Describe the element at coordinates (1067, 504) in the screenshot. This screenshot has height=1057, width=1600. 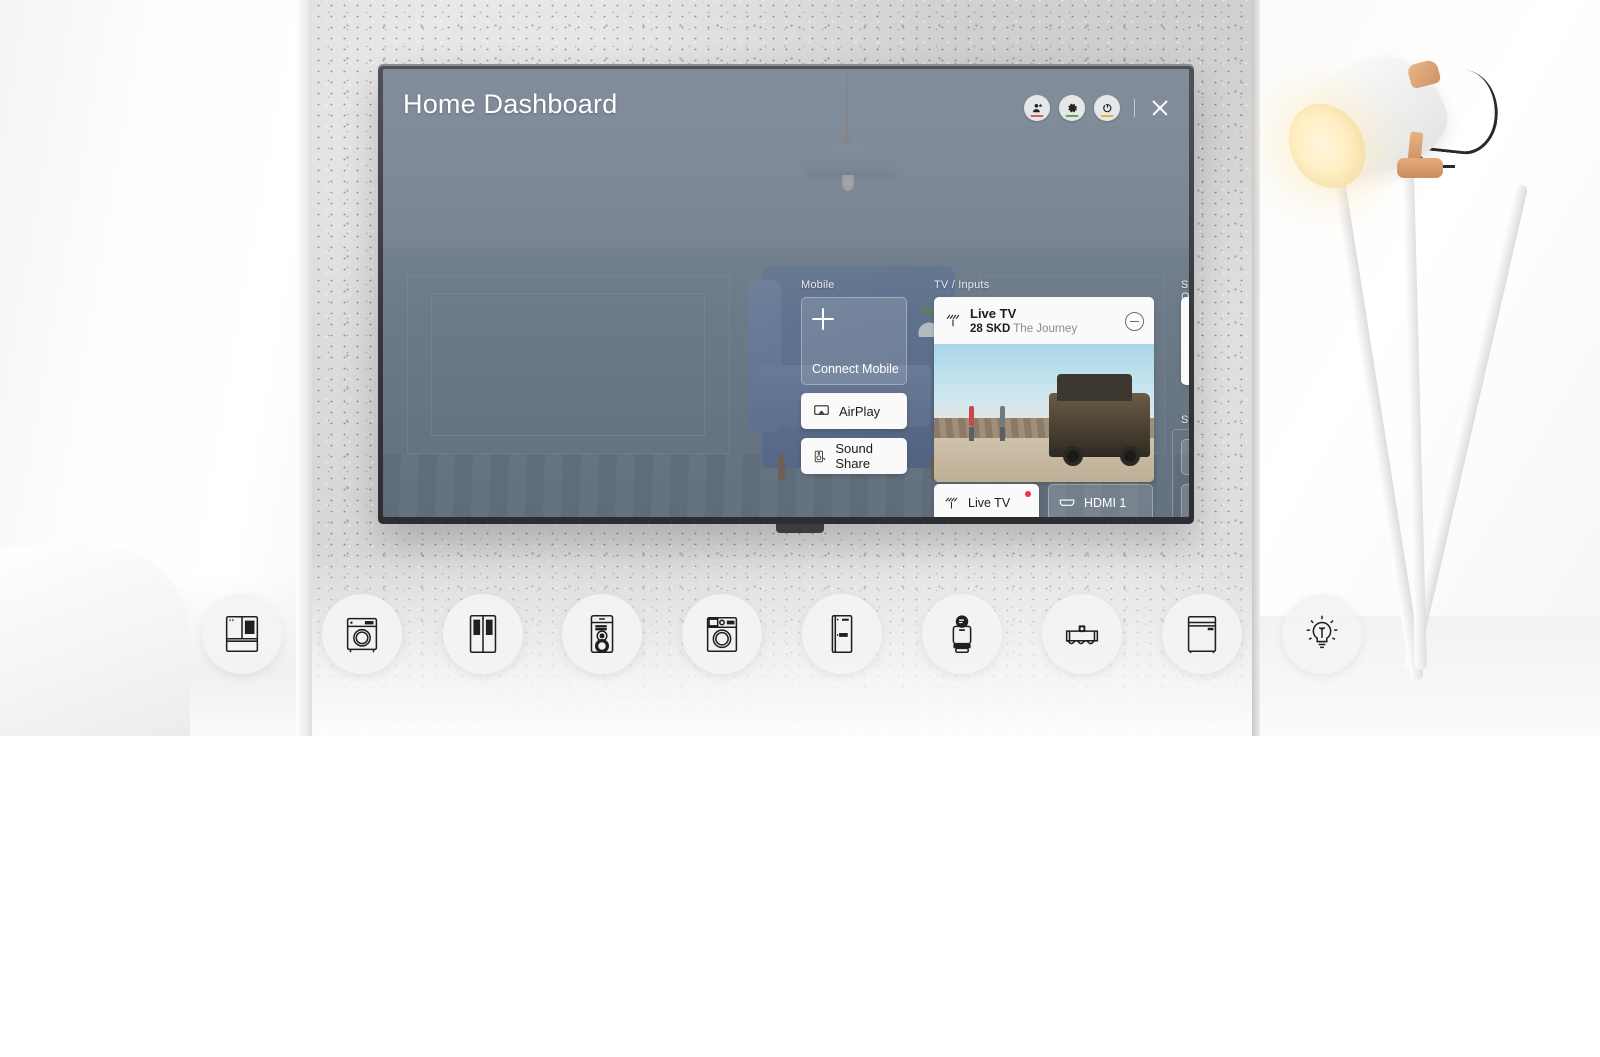
I see `hdmi-icon` at that location.